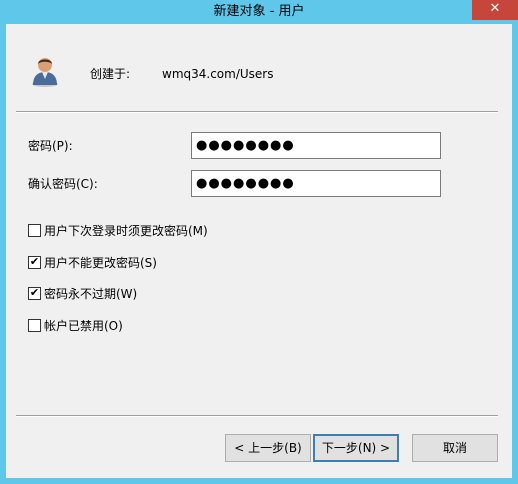 Image resolution: width=518 pixels, height=484 pixels. I want to click on bottom-divider, so click(257, 416).